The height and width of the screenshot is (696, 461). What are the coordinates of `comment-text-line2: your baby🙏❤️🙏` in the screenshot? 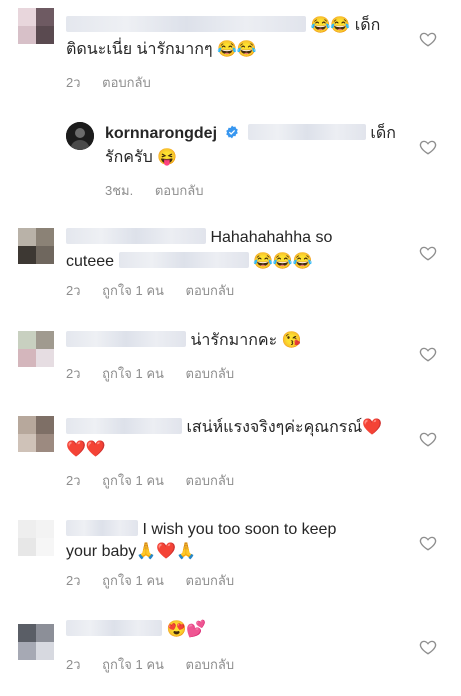 It's located at (131, 551).